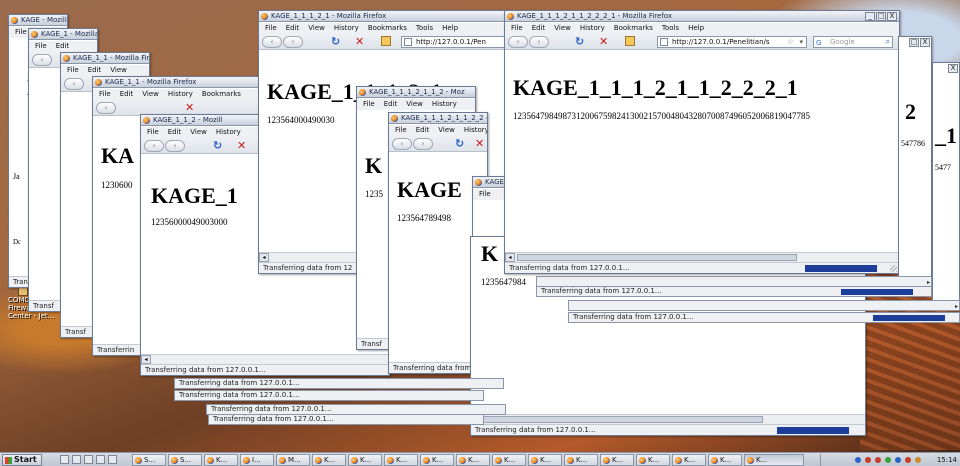 This screenshot has height=466, width=960. Describe the element at coordinates (888, 42) in the screenshot. I see `search-icon: ⌕` at that location.